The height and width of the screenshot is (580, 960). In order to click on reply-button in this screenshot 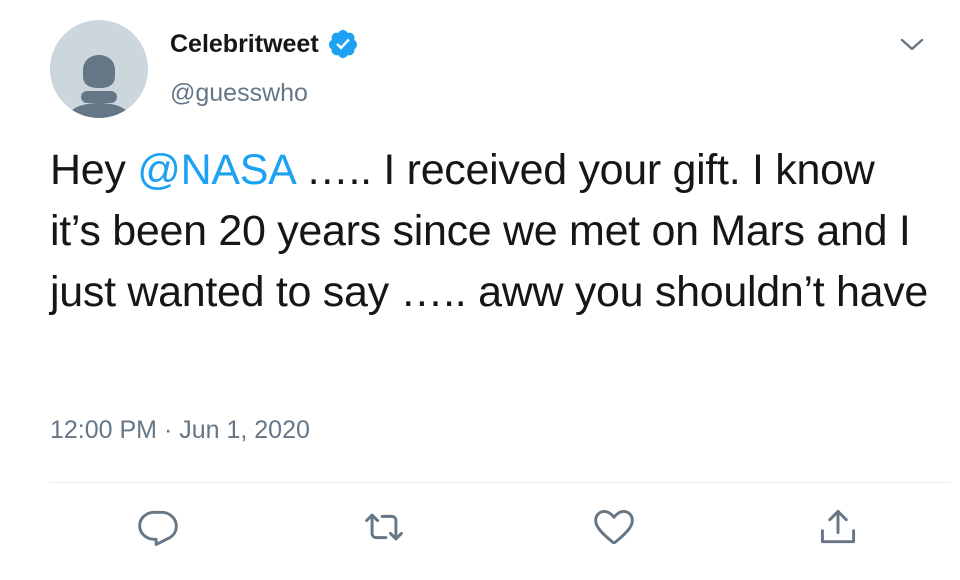, I will do `click(158, 527)`.